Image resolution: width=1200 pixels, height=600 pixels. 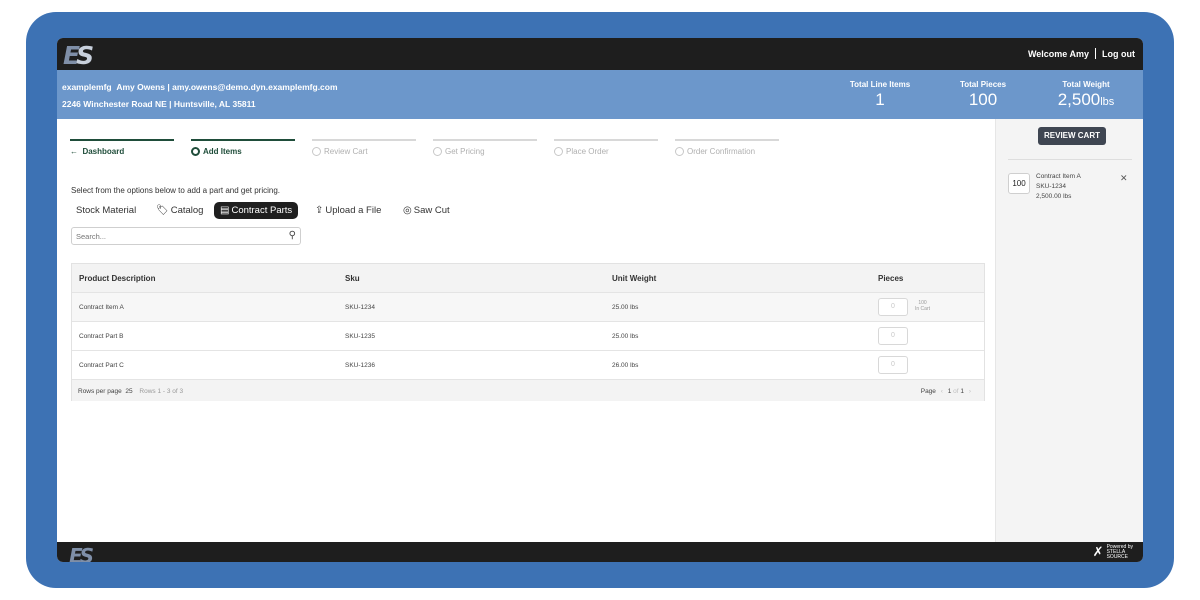 I want to click on pagination: Page ‹ 1 of 1 ›, so click(x=945, y=391).